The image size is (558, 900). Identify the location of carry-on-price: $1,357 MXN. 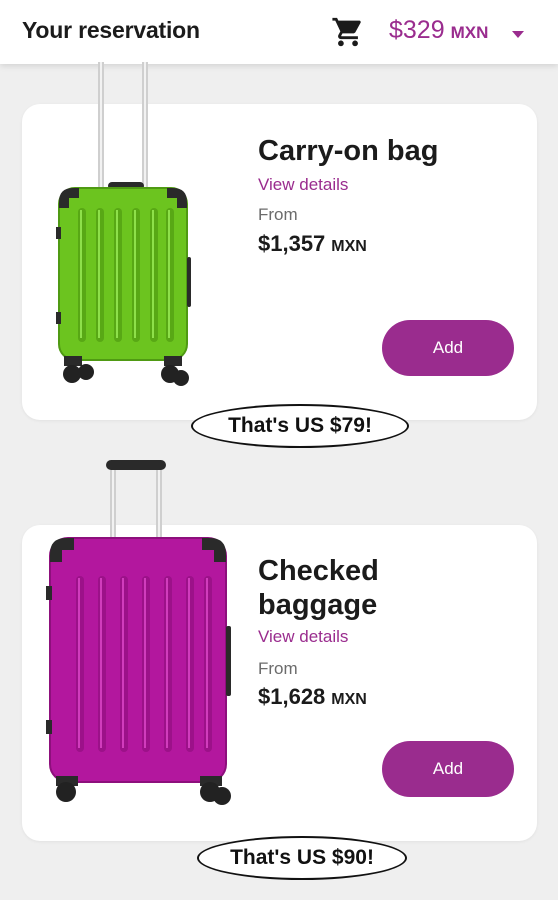
(312, 244).